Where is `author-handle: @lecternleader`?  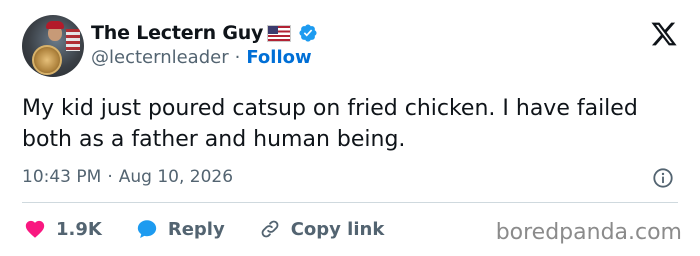 author-handle: @lecternleader is located at coordinates (160, 57).